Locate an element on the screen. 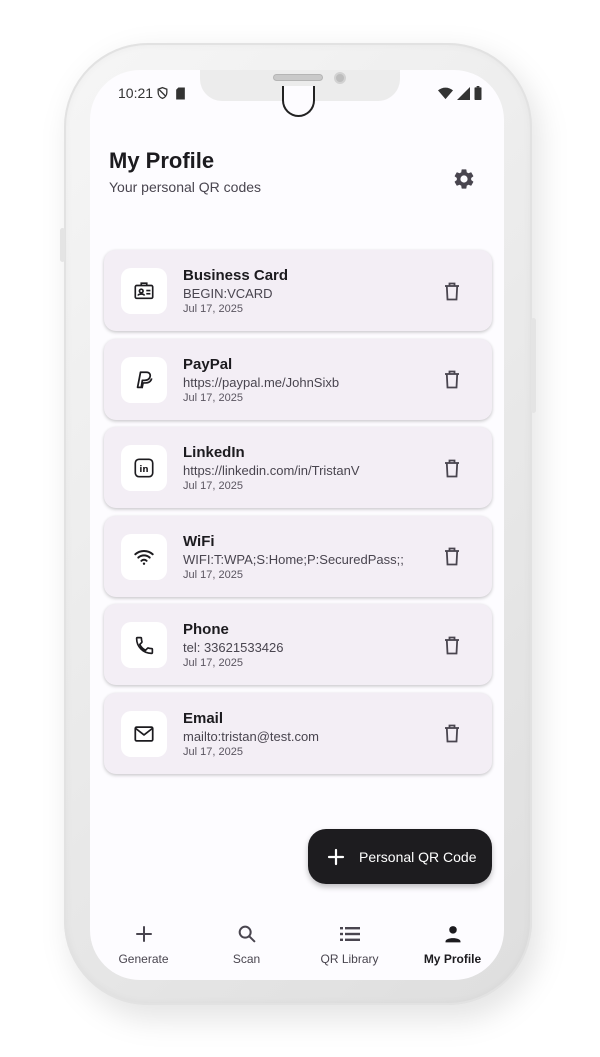  nav-label: Scan is located at coordinates (246, 959).